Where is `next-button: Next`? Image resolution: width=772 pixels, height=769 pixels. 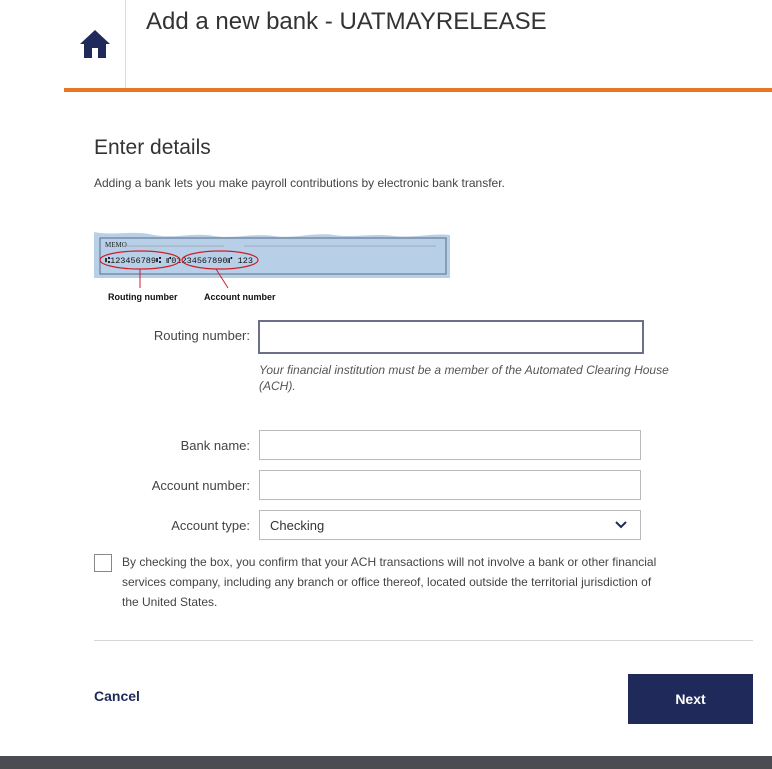
next-button: Next is located at coordinates (690, 699).